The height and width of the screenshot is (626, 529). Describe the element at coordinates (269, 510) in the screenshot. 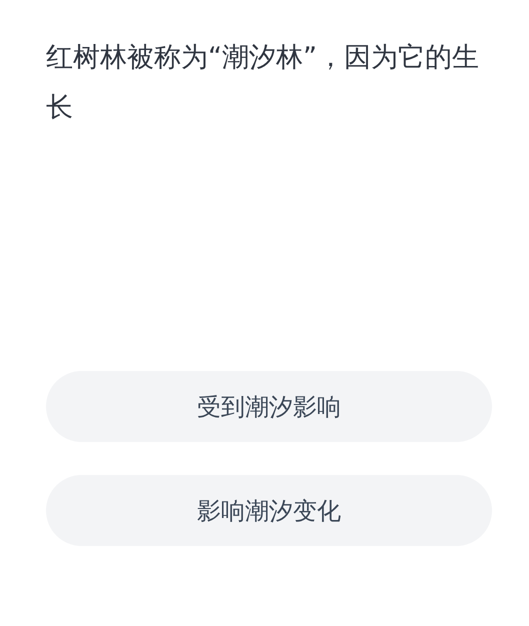

I see `answer-option: 影响潮汐变化` at that location.